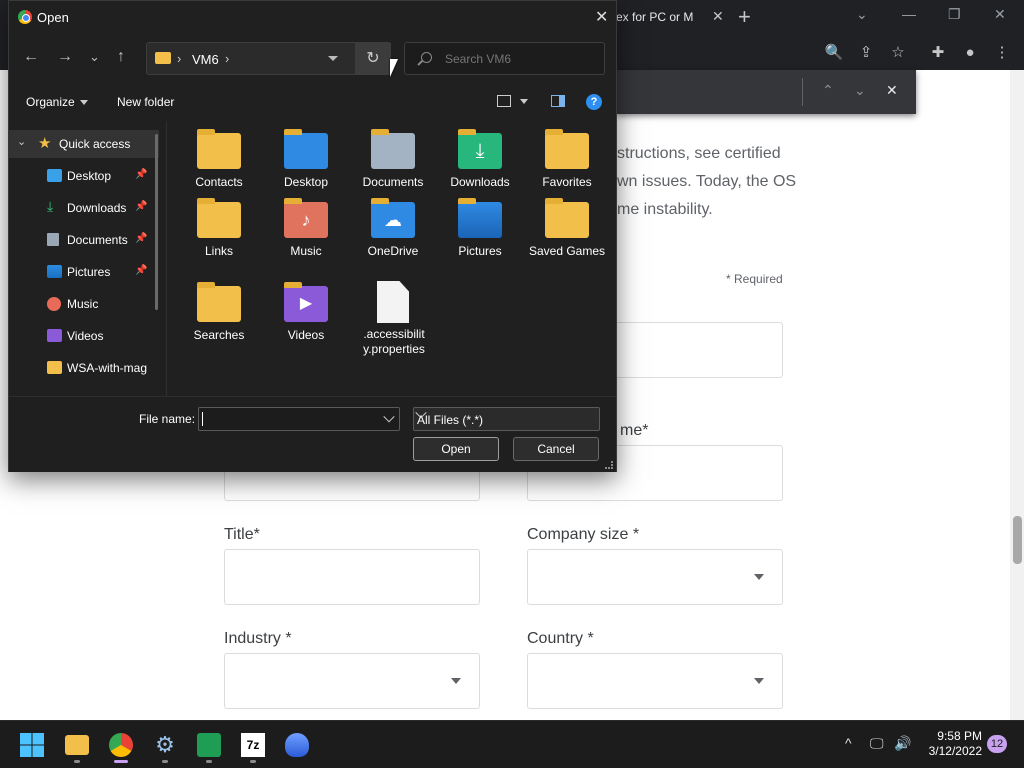 This screenshot has height=768, width=1024. I want to click on folder-icon, so click(54, 367).